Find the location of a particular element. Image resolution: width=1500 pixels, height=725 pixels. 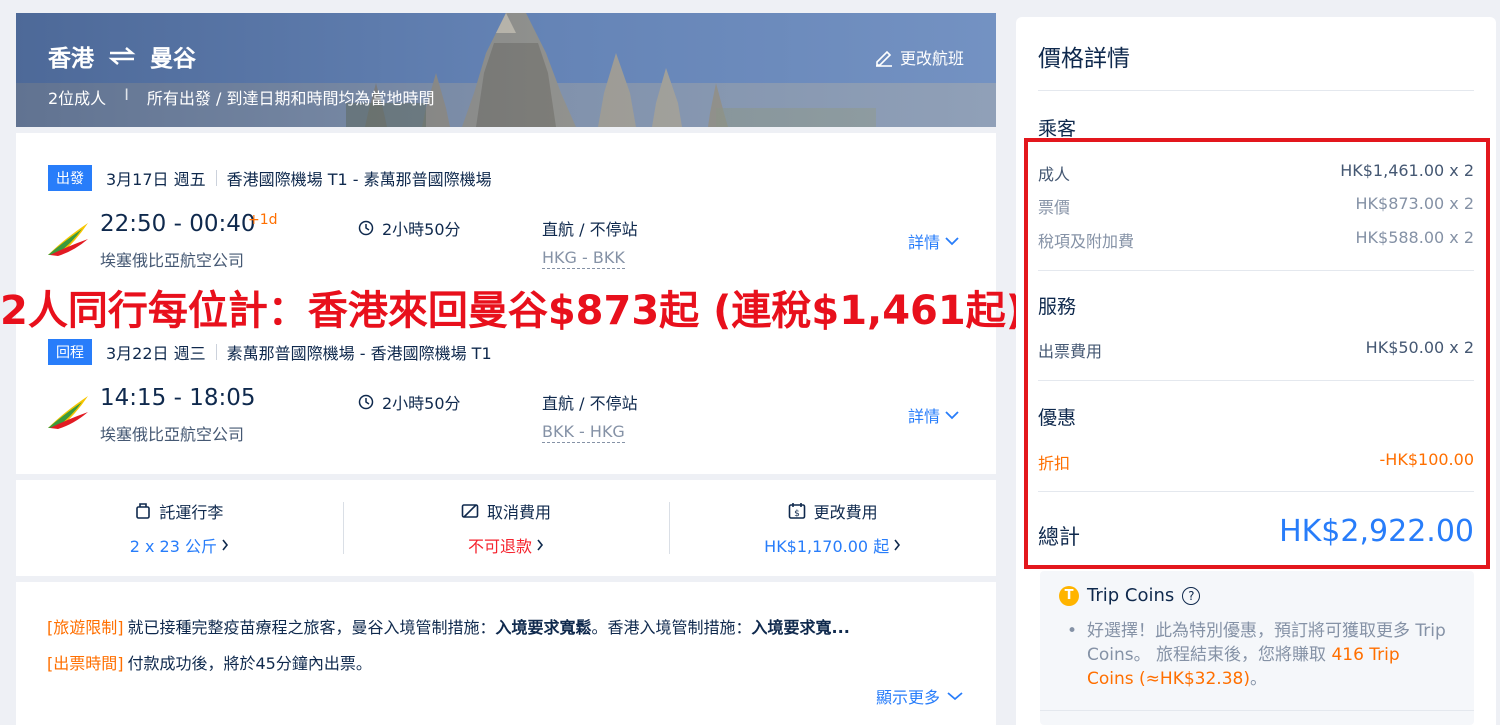

luggage-icon is located at coordinates (143, 511).